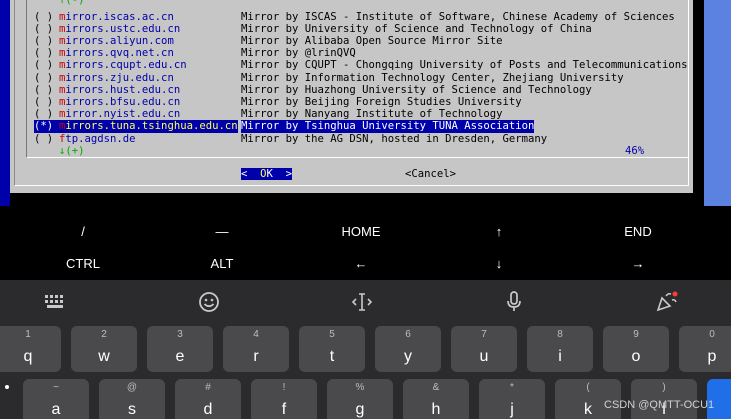 This screenshot has height=419, width=731. What do you see at coordinates (408, 356) in the screenshot?
I see `key-letter: y` at bounding box center [408, 356].